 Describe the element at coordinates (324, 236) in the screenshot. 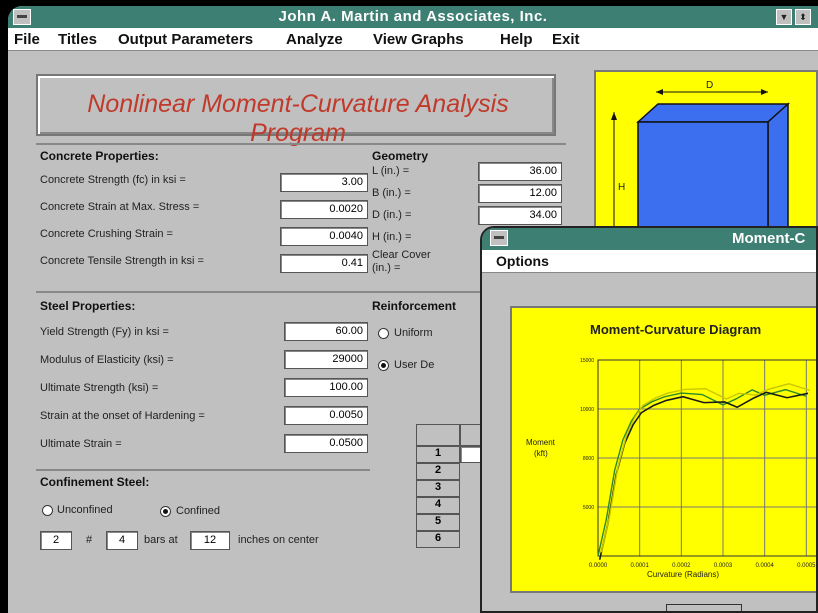

I see `crushing-strain-field: 0.0040` at that location.